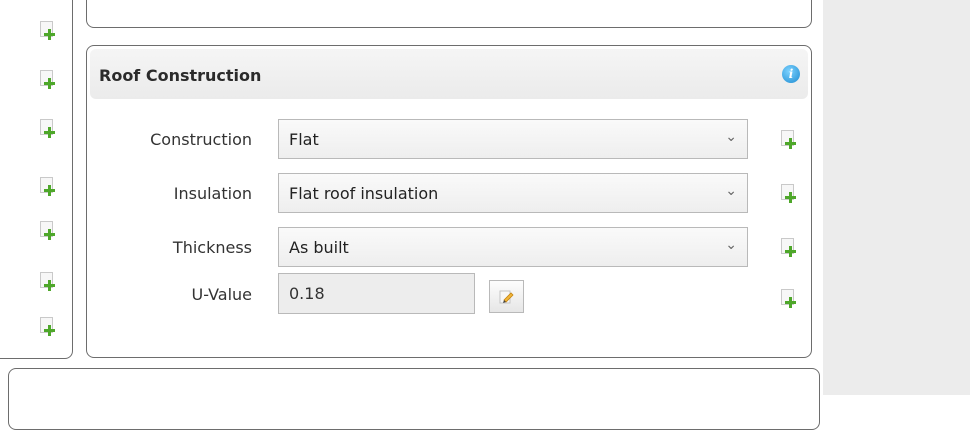 This screenshot has width=970, height=430. Describe the element at coordinates (180, 75) in the screenshot. I see `page-title: Roof Construction` at that location.